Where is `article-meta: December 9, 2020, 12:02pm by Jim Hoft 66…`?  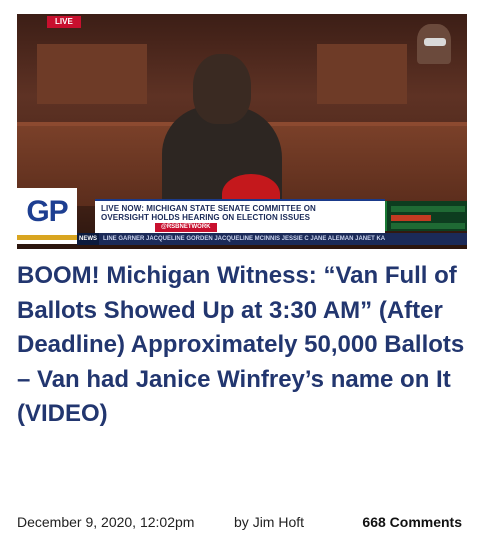 article-meta: December 9, 2020, 12:02pm by Jim Hoft 66… is located at coordinates (244, 522).